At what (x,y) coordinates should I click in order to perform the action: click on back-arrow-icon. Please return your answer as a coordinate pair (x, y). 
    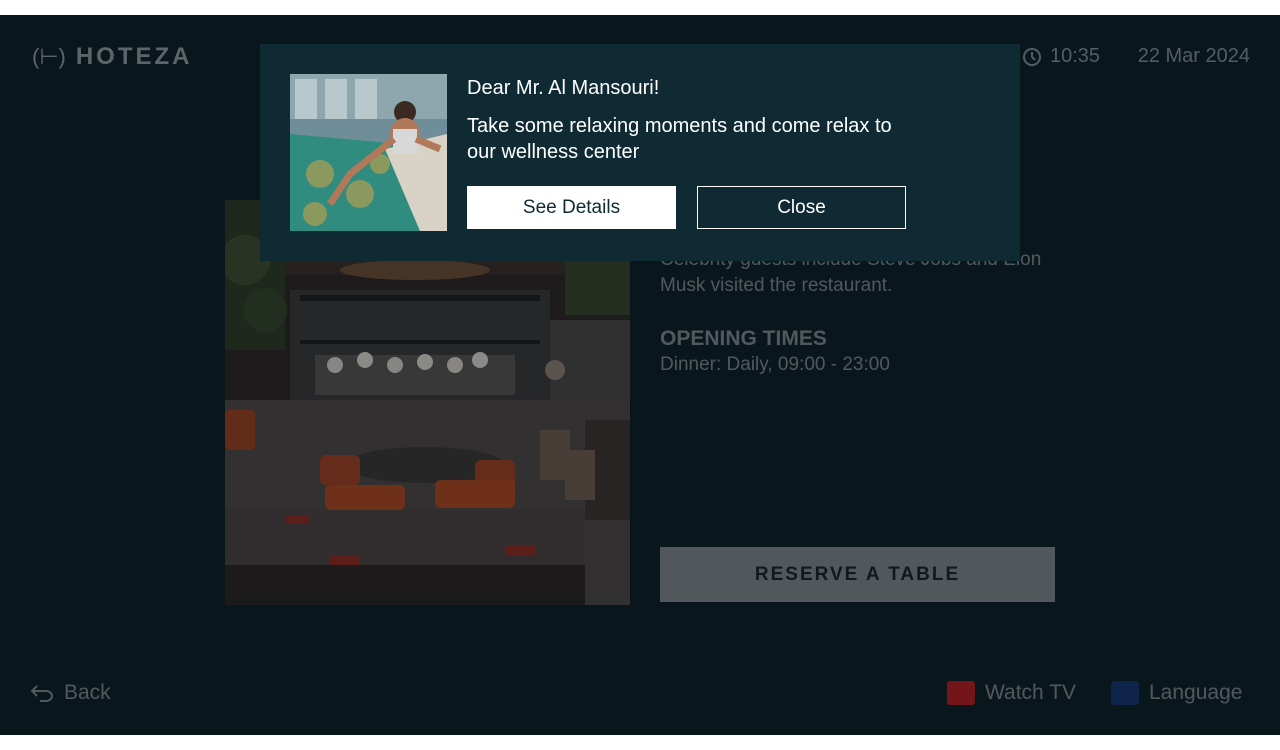
    Looking at the image, I should click on (41, 693).